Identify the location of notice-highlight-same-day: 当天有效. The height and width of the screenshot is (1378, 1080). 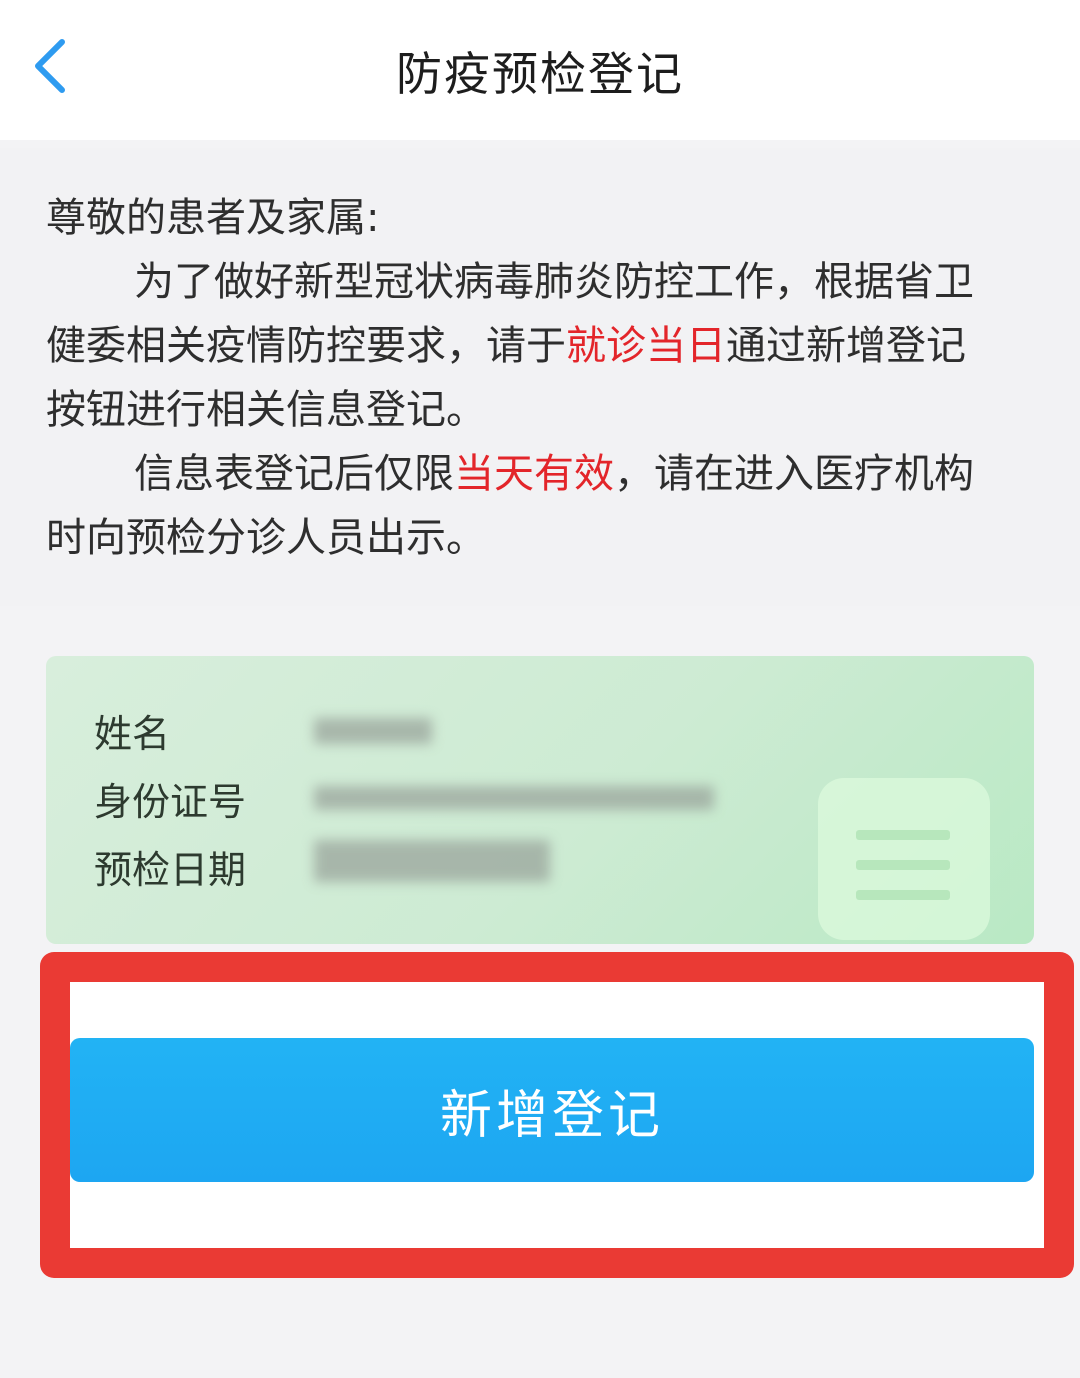
(534, 474).